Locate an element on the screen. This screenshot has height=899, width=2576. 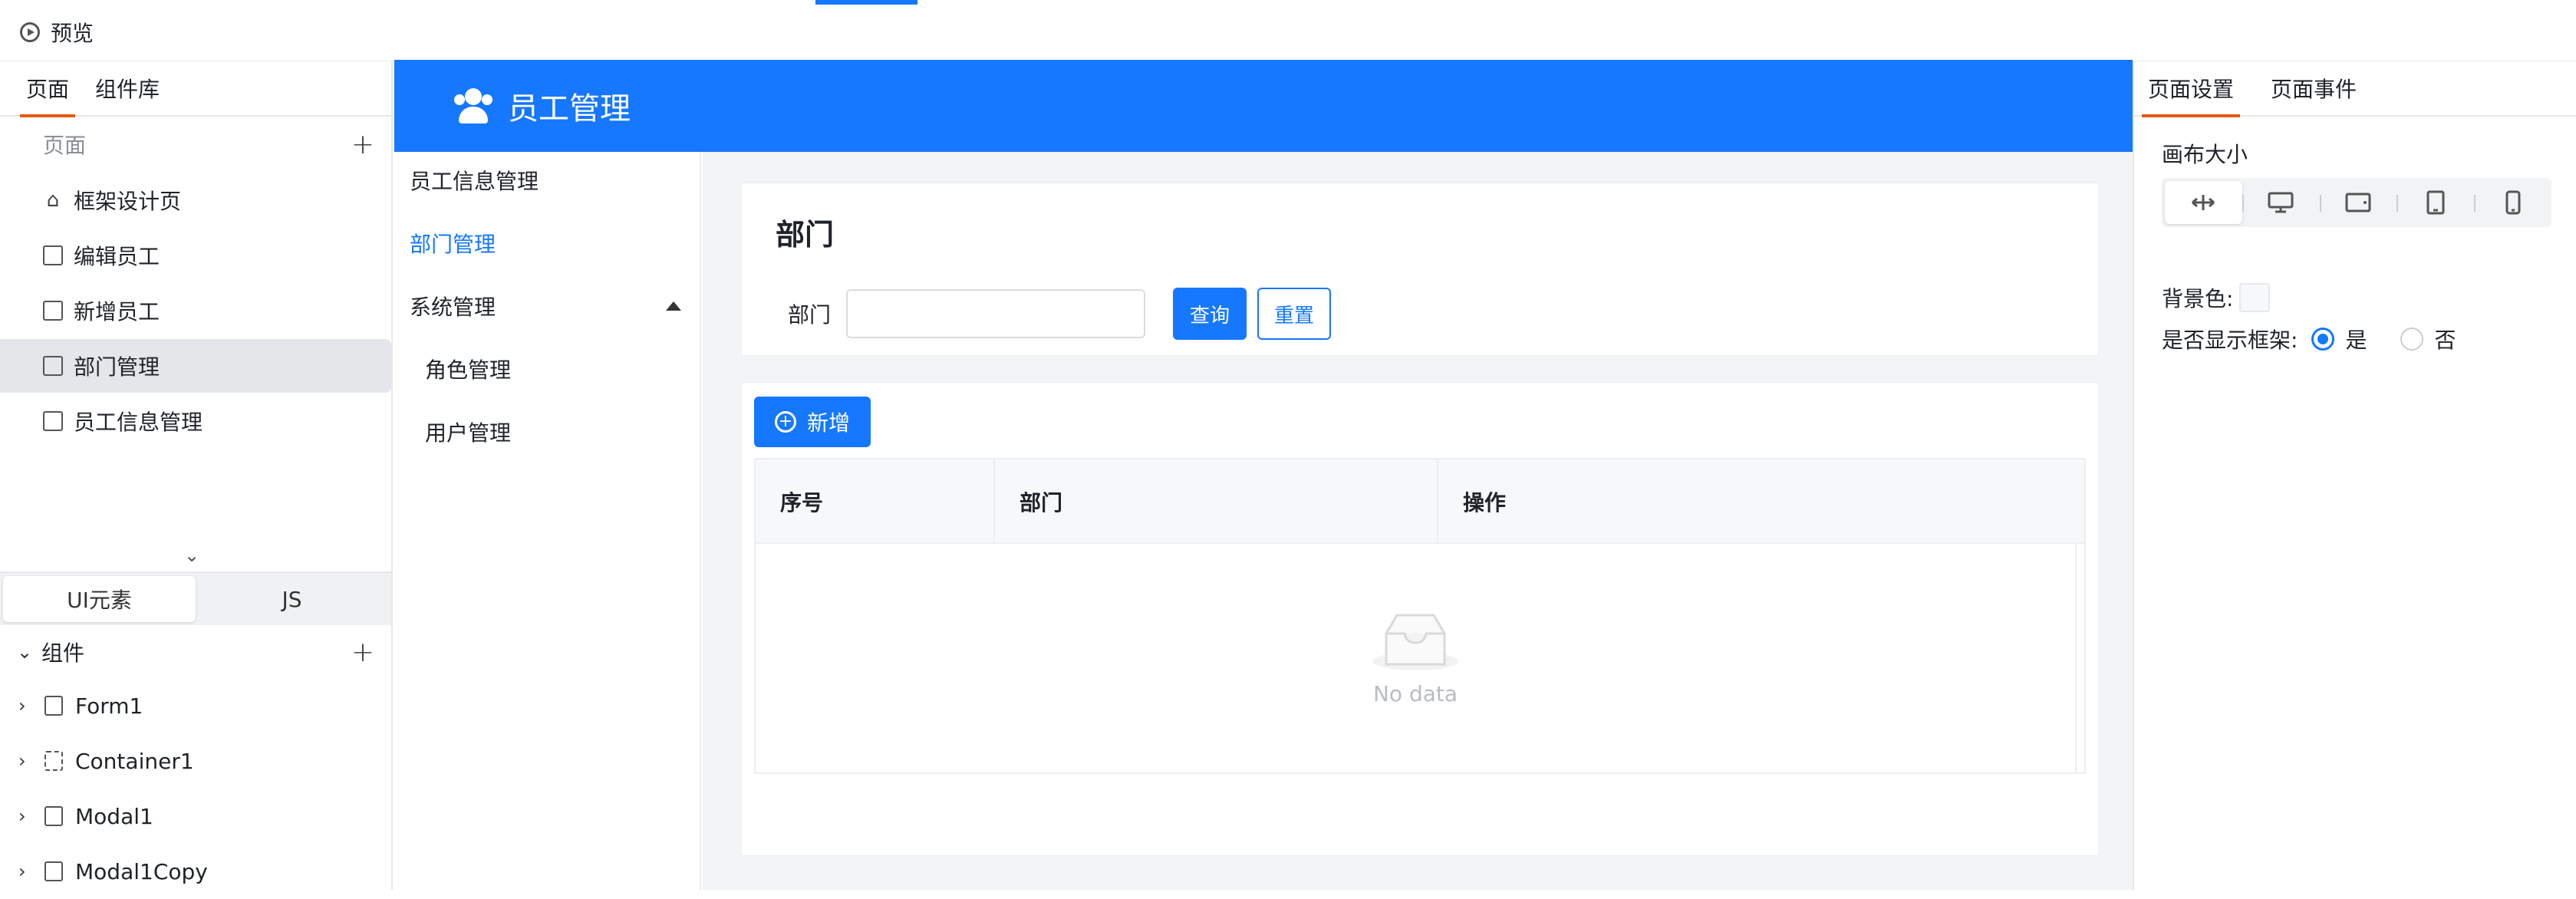
play-circle-icon is located at coordinates (30, 32).